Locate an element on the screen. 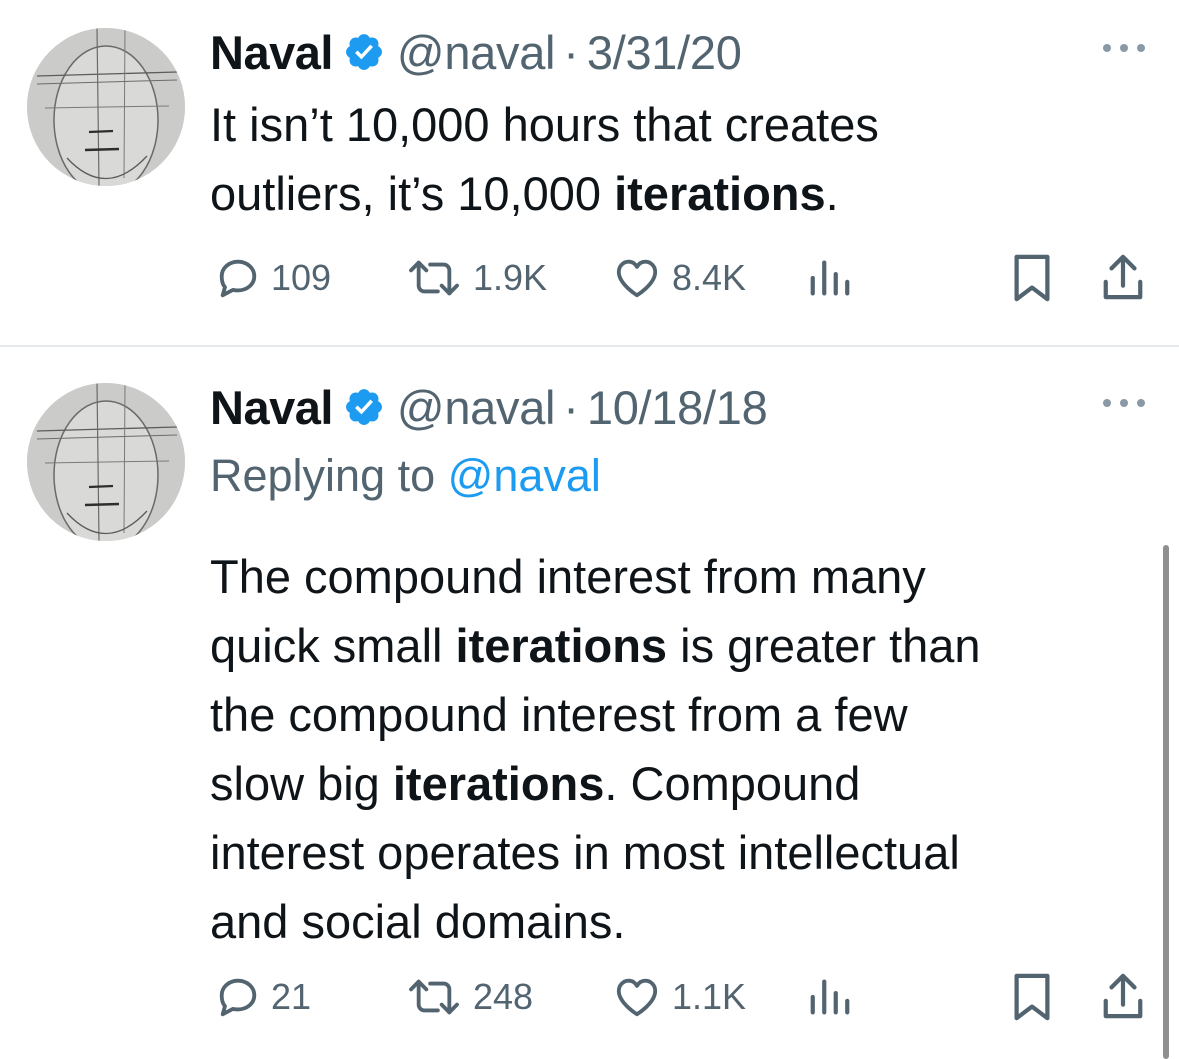 This screenshot has width=1179, height=1059. replying-to-label: Replying to is located at coordinates (329, 475).